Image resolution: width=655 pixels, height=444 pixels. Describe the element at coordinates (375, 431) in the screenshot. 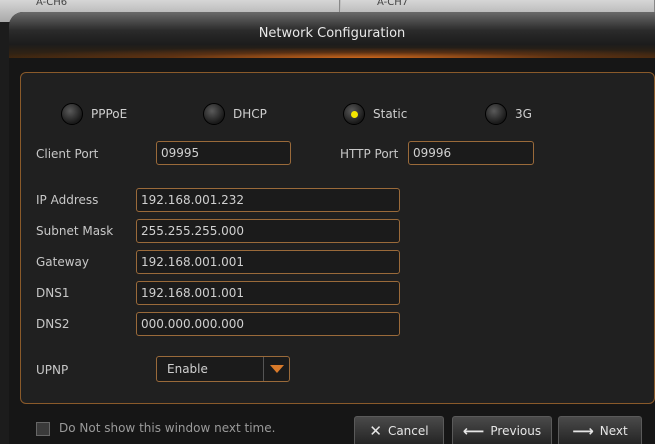

I see `close-icon: ✕` at that location.